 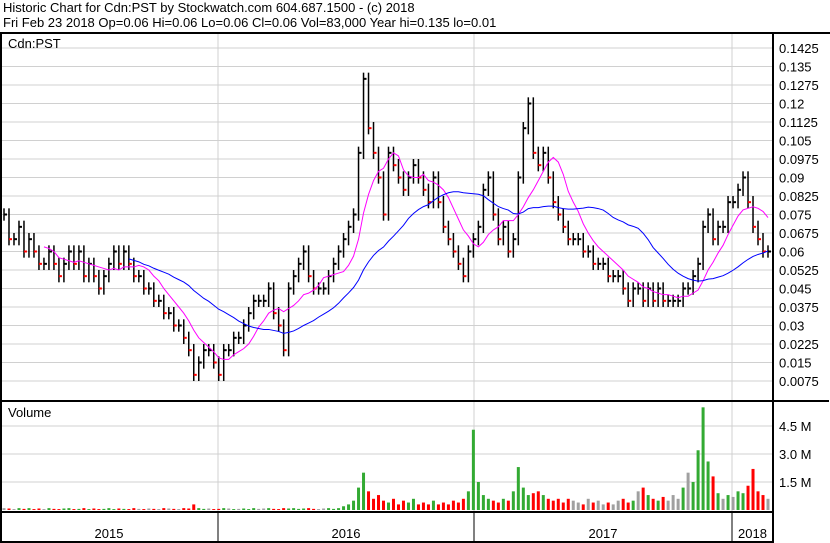 I want to click on price-tick-label: 0.1125, so click(x=798, y=122).